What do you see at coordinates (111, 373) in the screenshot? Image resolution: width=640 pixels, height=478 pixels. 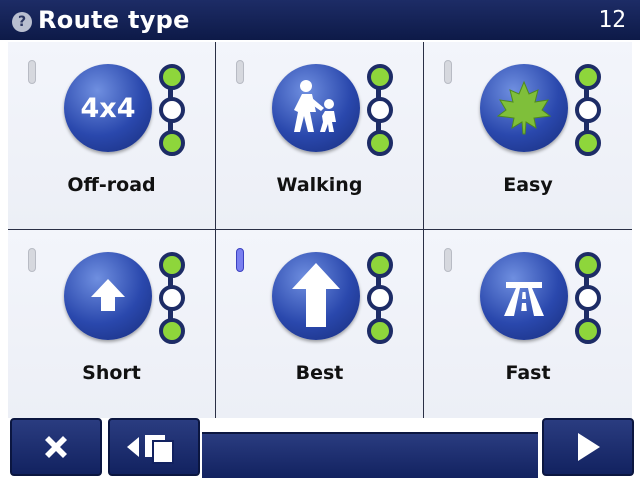 I see `route-option-label: Short` at bounding box center [111, 373].